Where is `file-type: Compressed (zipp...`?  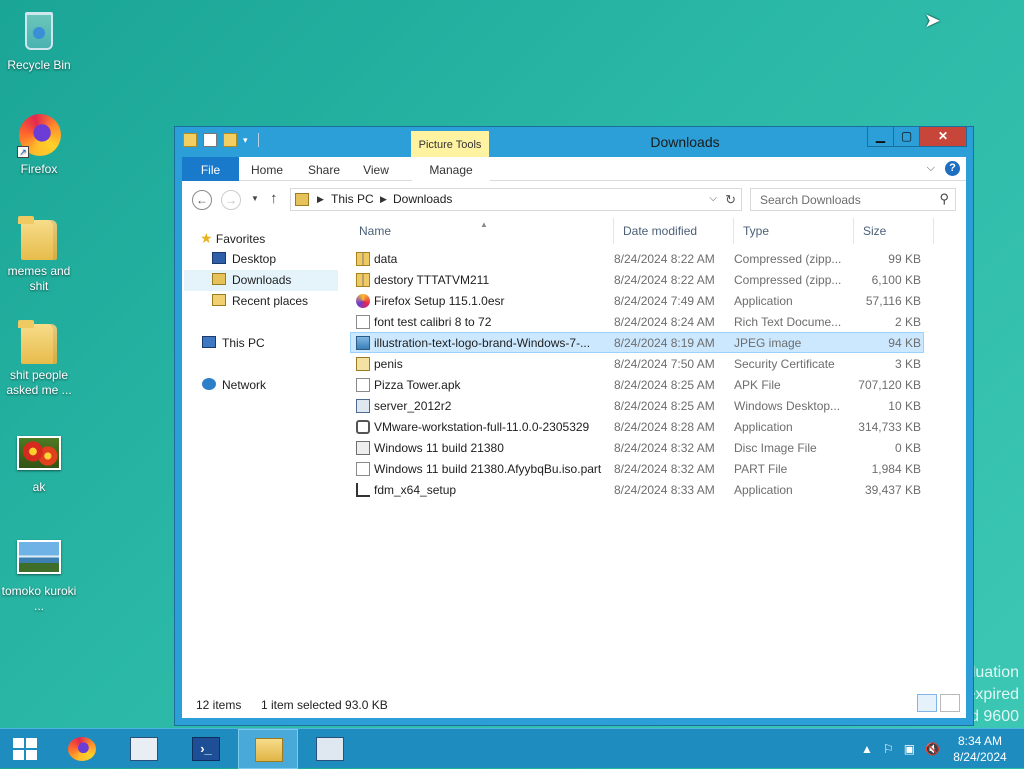 file-type: Compressed (zipp... is located at coordinates (788, 280).